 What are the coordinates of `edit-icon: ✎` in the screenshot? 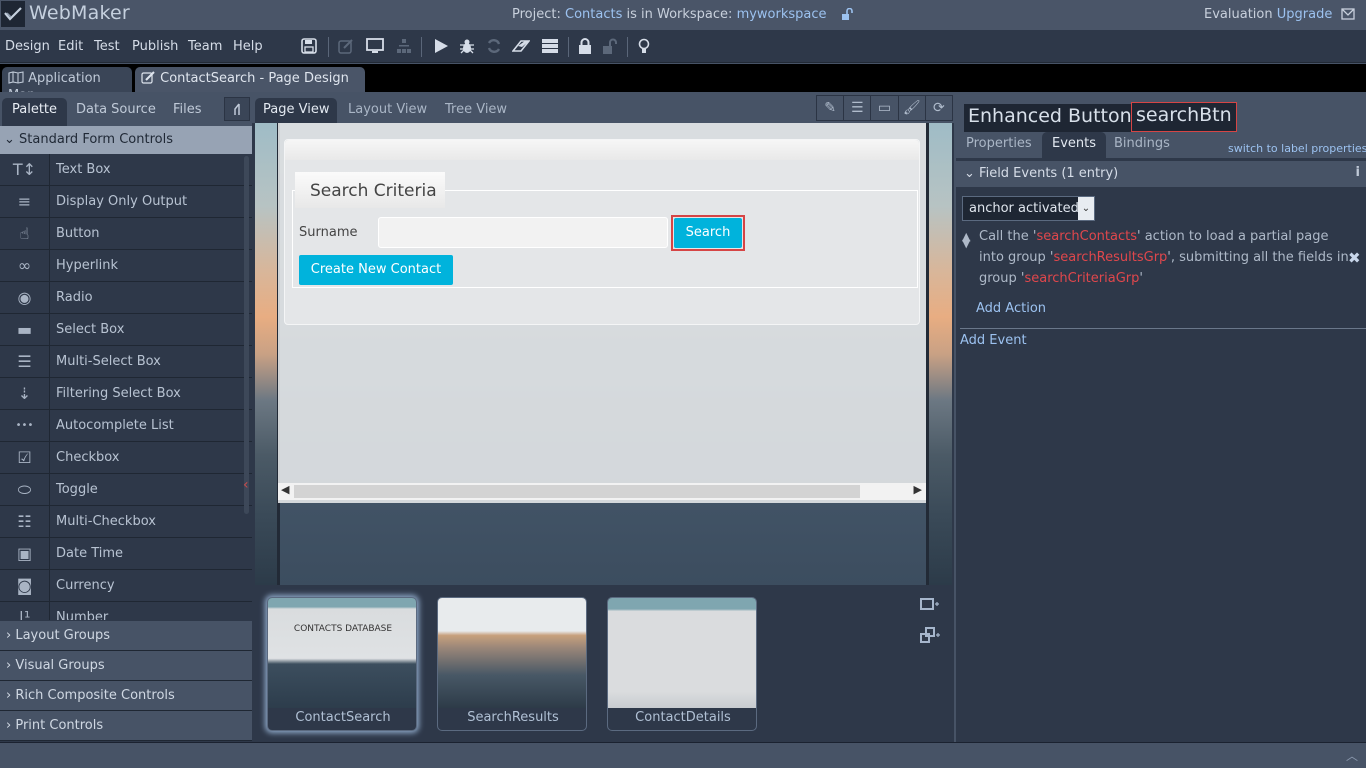 It's located at (831, 108).